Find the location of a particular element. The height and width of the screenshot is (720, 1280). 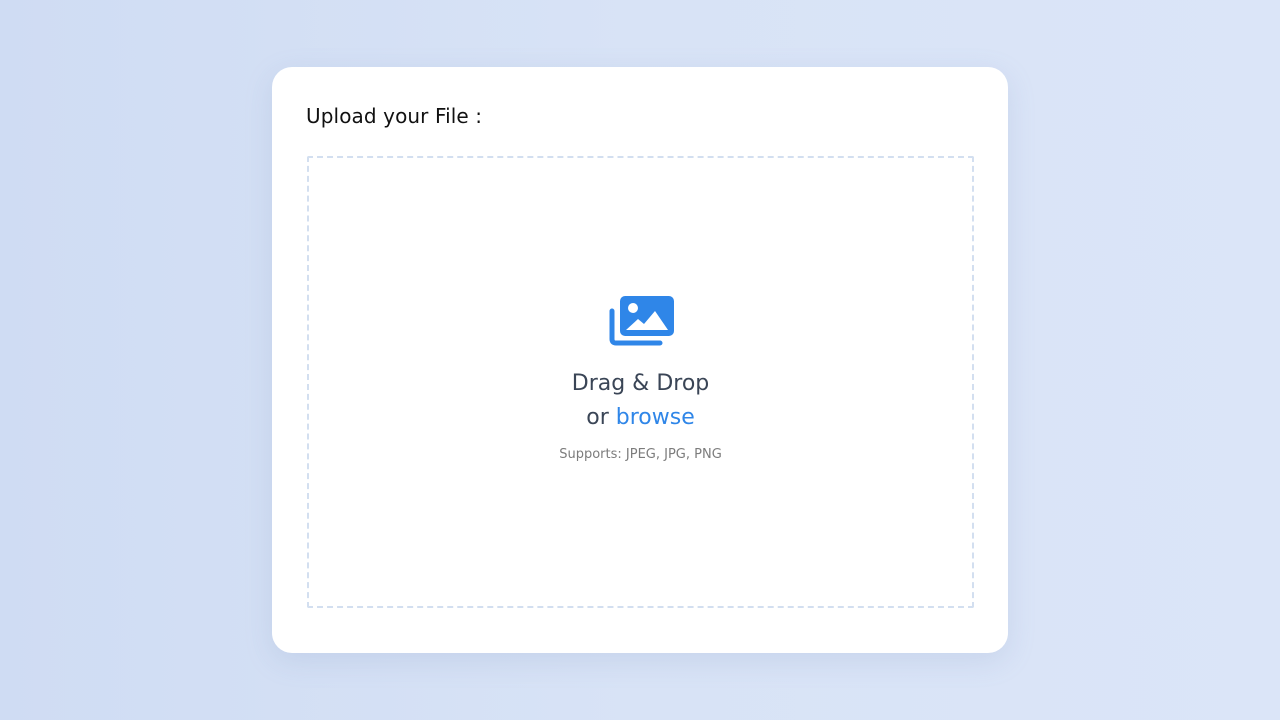

browse-link: browse is located at coordinates (655, 417).